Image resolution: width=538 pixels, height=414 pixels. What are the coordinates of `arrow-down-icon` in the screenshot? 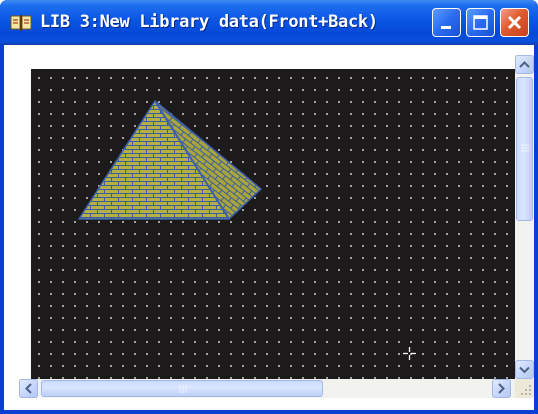 It's located at (524, 370).